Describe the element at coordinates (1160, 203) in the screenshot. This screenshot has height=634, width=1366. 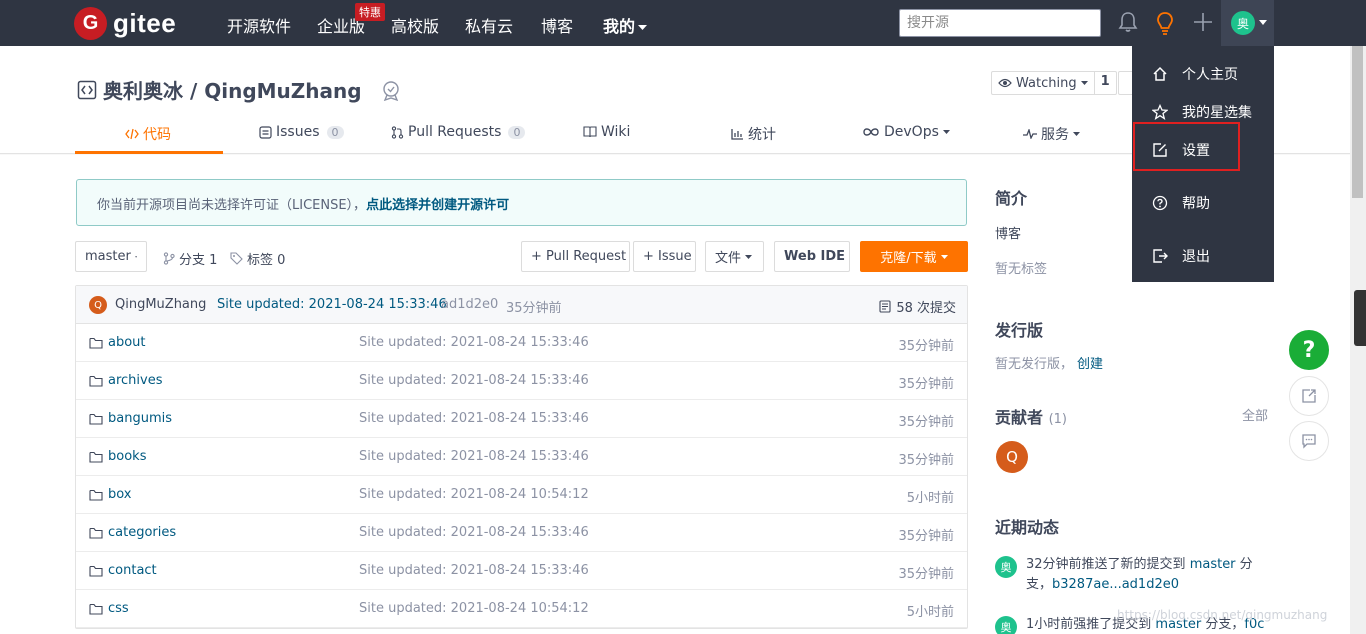
I see `help-icon` at that location.